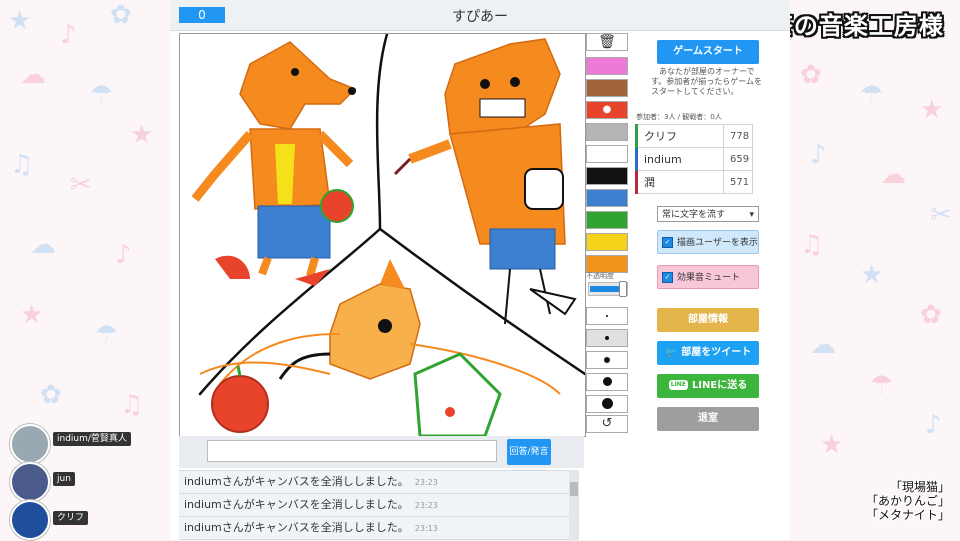 This screenshot has width=960, height=541. What do you see at coordinates (529, 452) in the screenshot?
I see `answer-button: 回答/発言` at bounding box center [529, 452].